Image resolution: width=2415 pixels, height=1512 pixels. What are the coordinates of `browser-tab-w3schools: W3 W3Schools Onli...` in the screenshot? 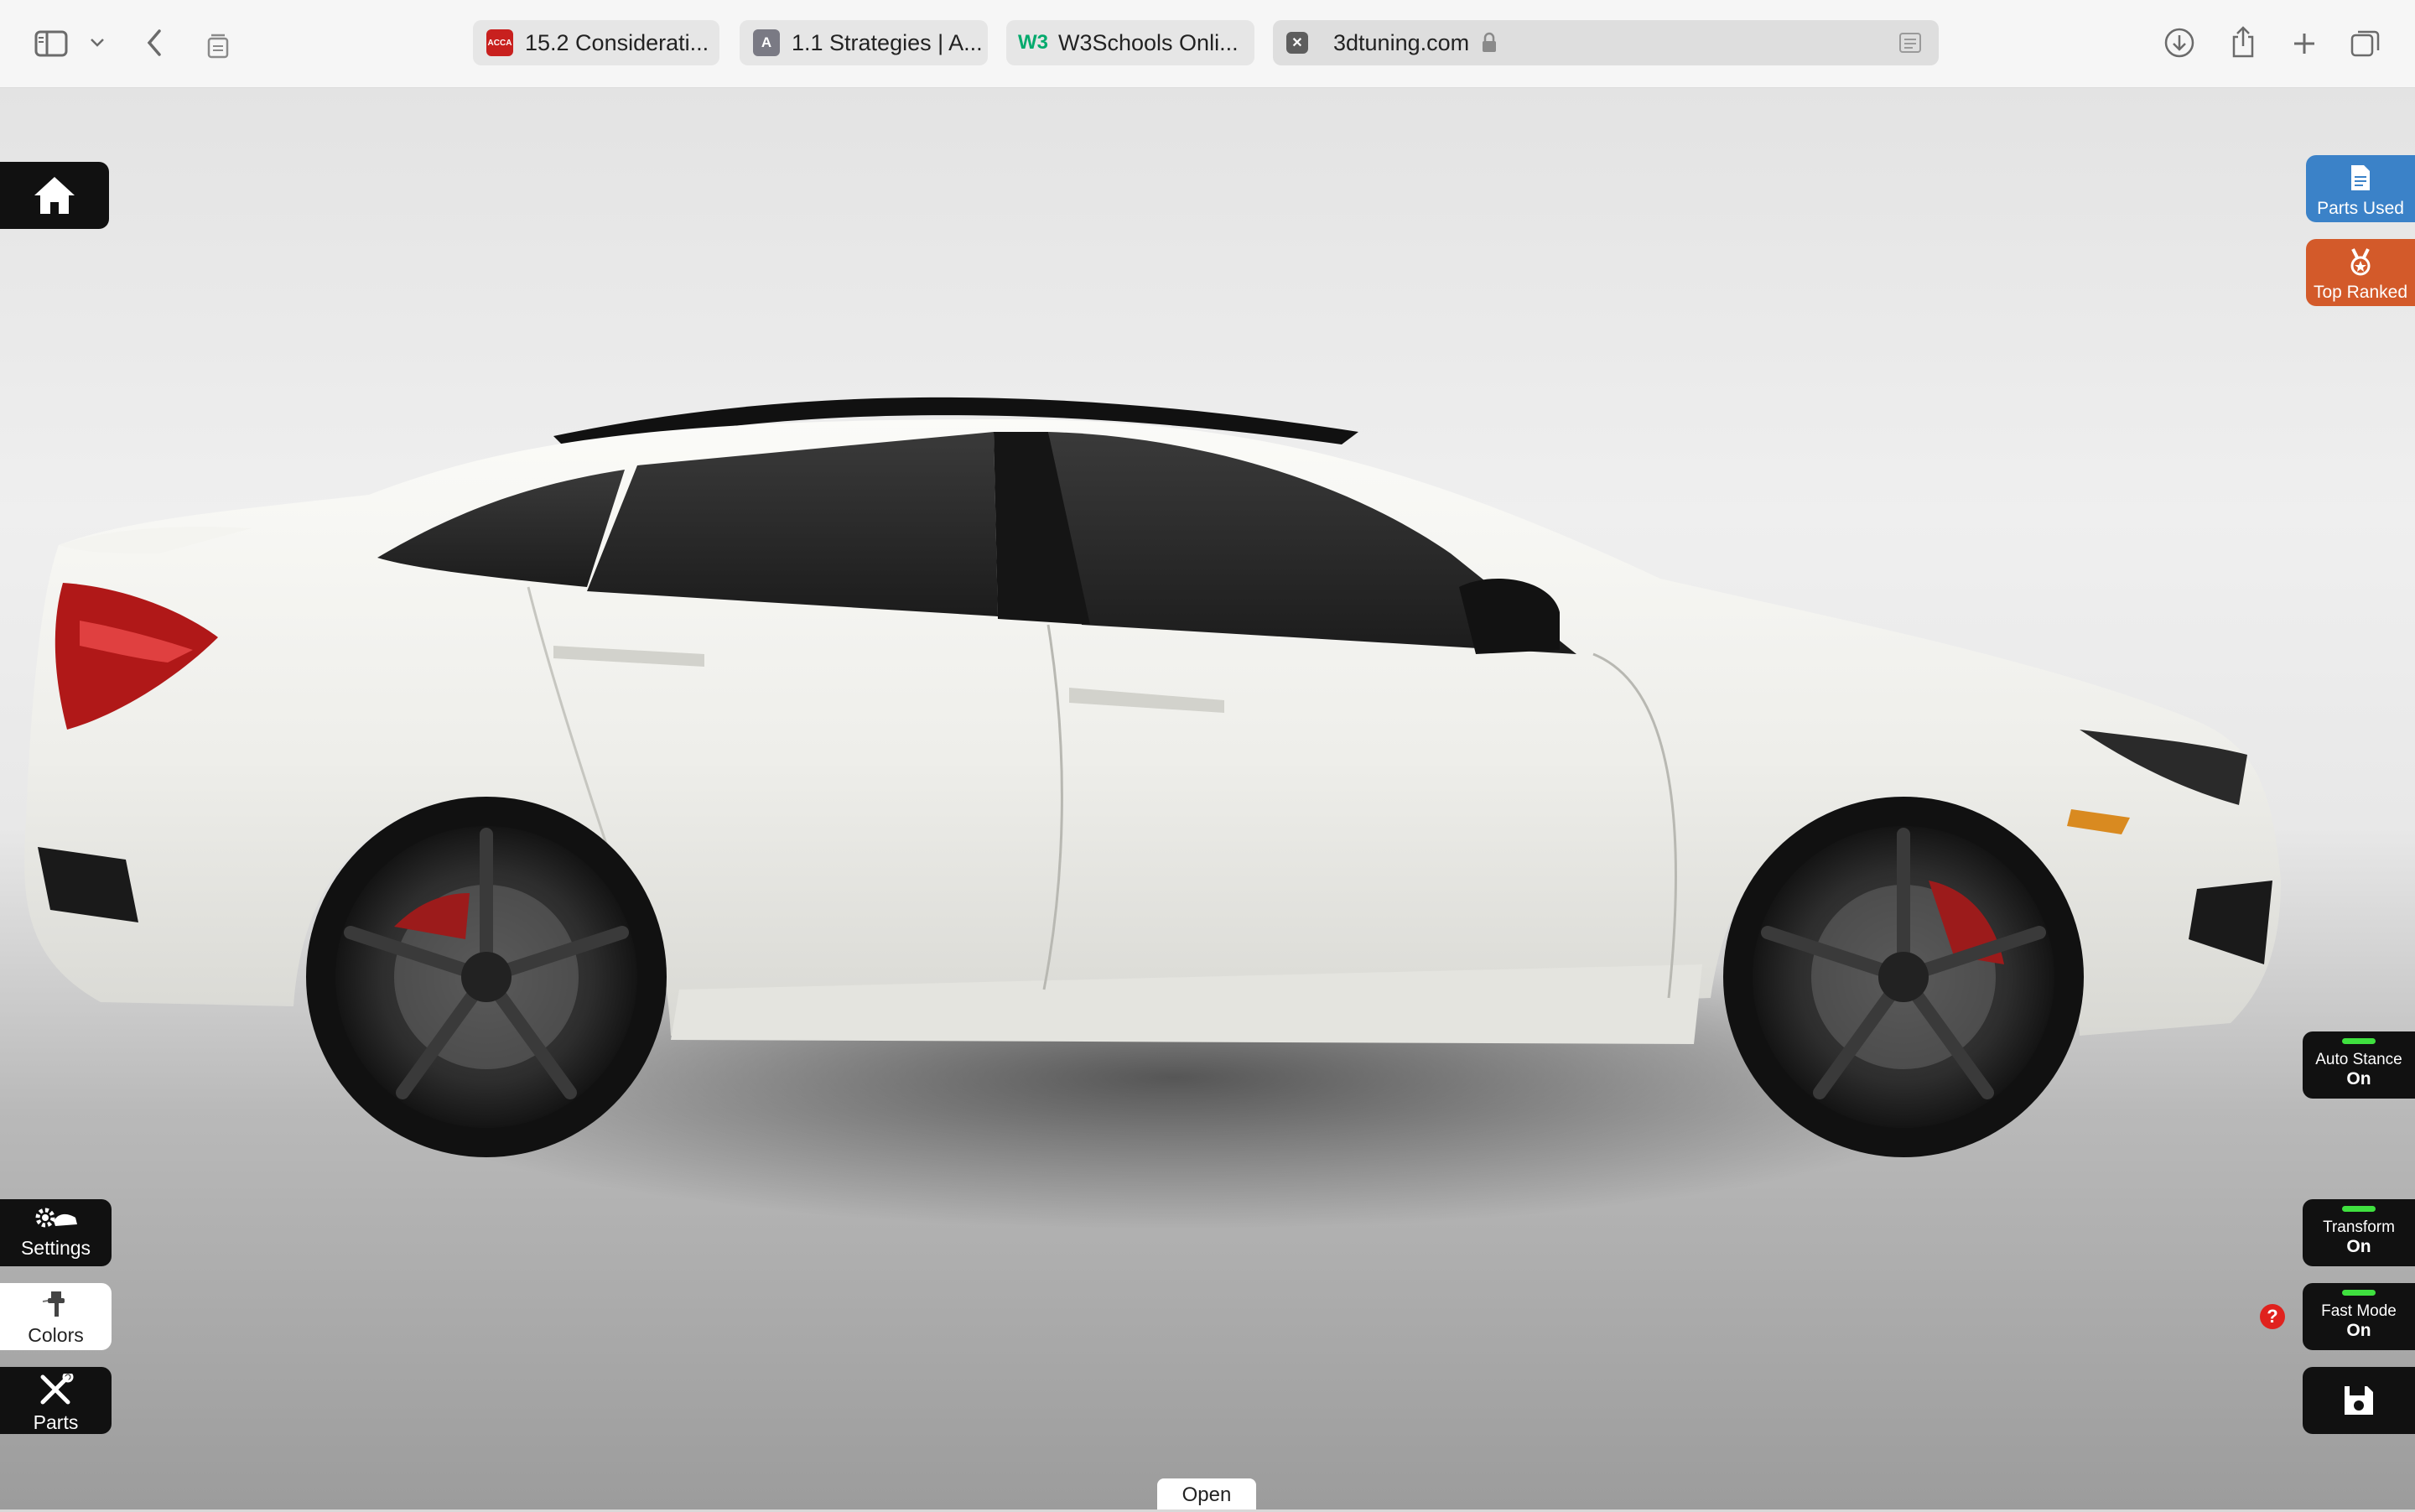 It's located at (1130, 42).